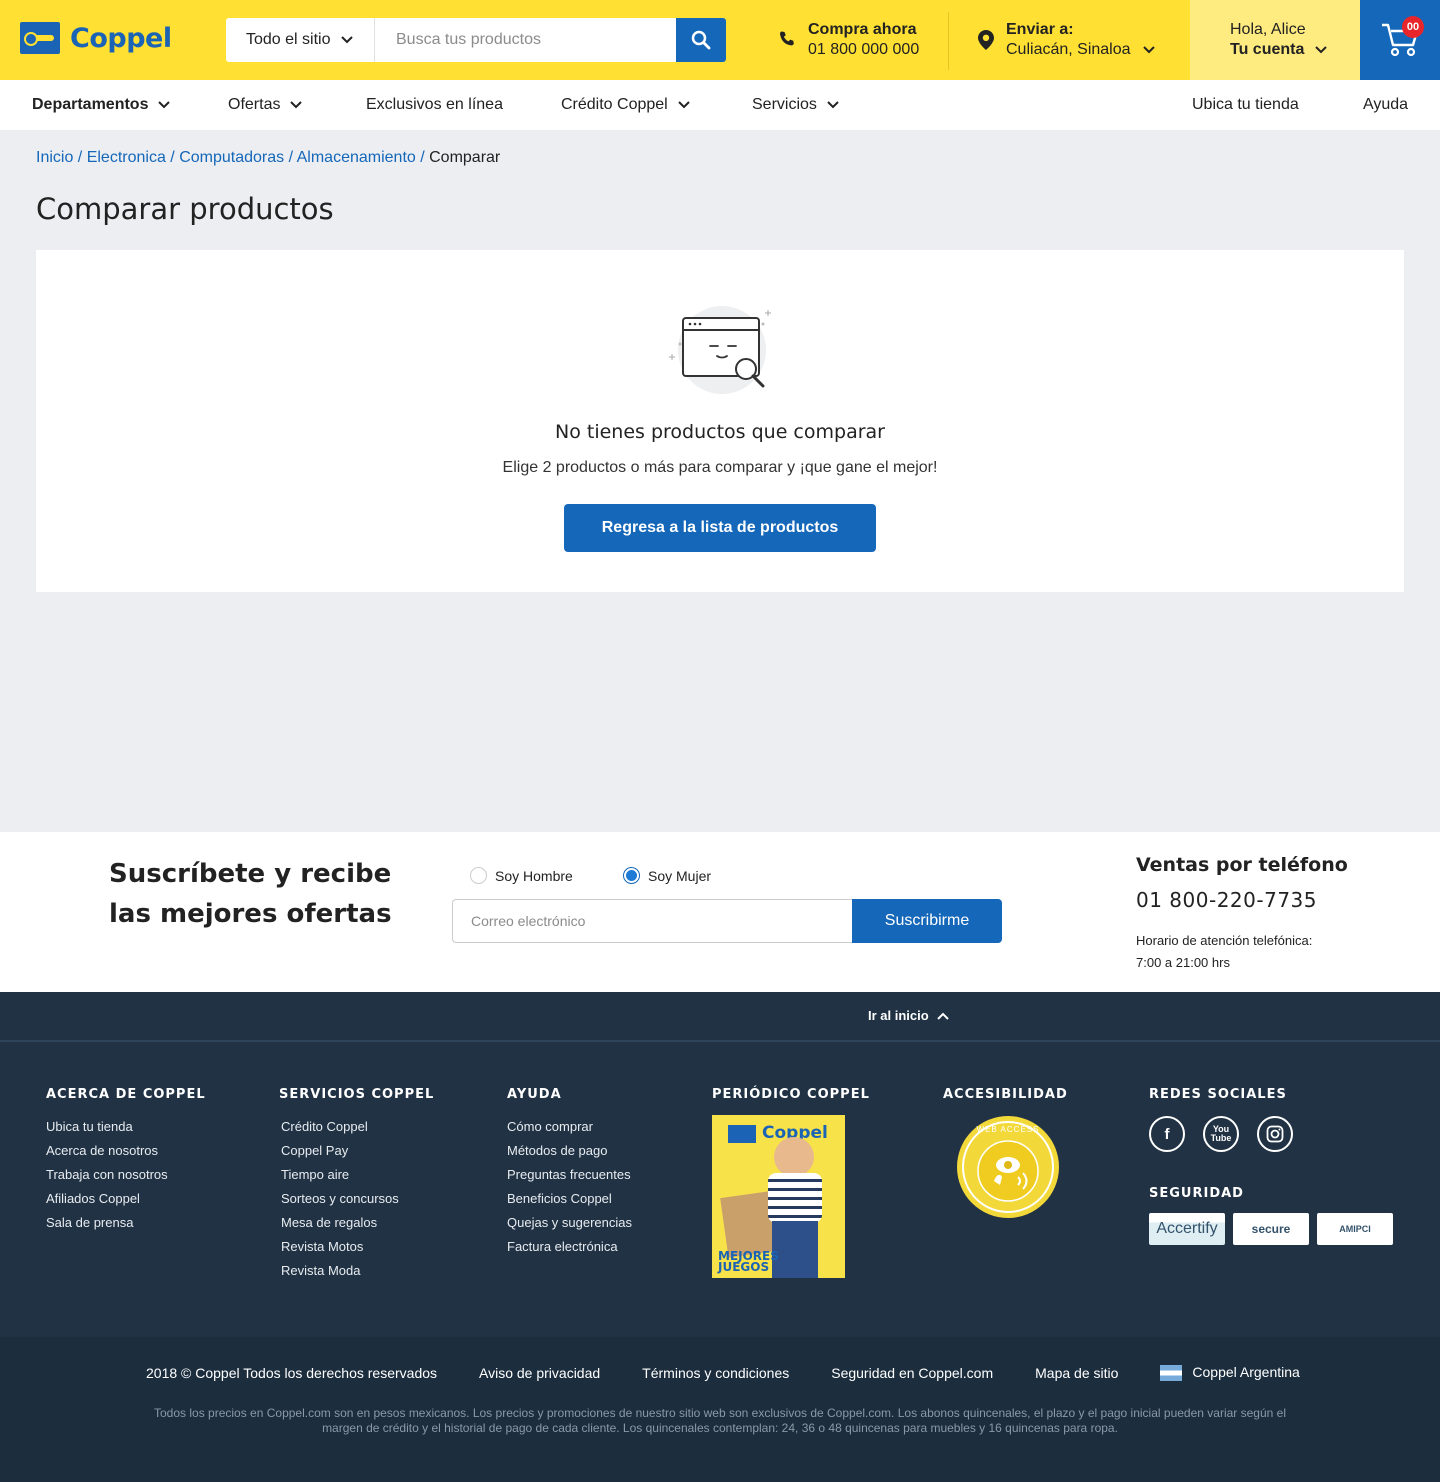 The height and width of the screenshot is (1482, 1440). What do you see at coordinates (1066, 40) in the screenshot?
I see `ship-to-location: Enviar a: Culiacán, Sinaloa` at bounding box center [1066, 40].